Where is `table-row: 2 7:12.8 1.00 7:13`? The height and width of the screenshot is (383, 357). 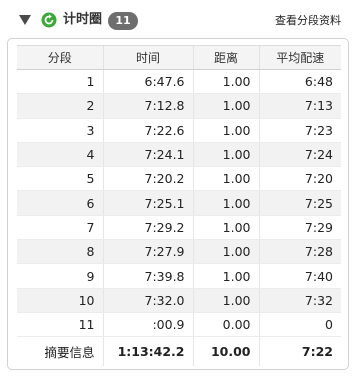
table-row: 2 7:12.8 1.00 7:13 is located at coordinates (179, 106).